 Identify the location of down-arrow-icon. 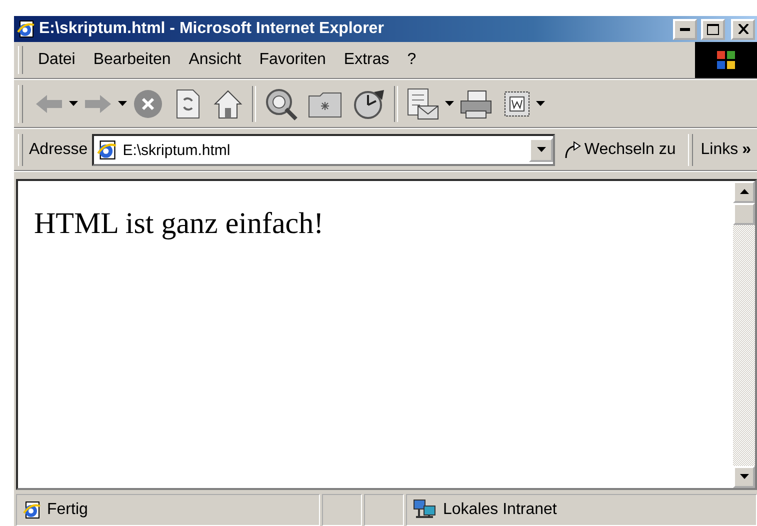
(744, 477).